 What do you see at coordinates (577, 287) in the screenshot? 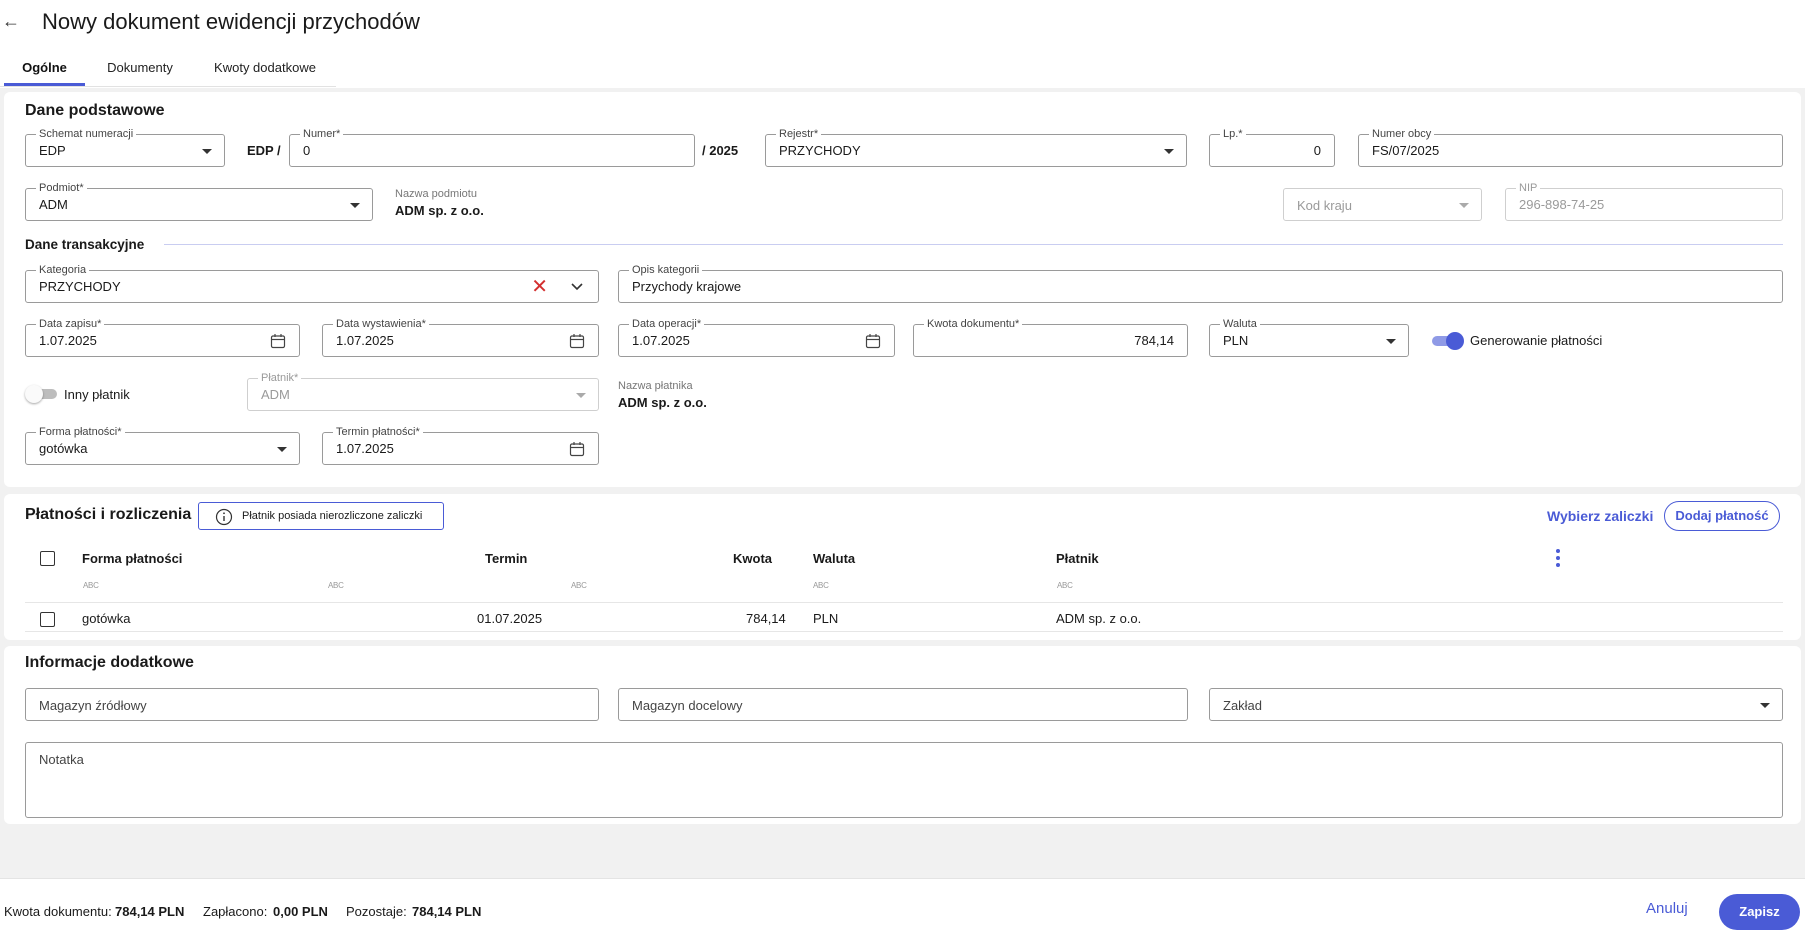
I see `chevron-down-icon` at bounding box center [577, 287].